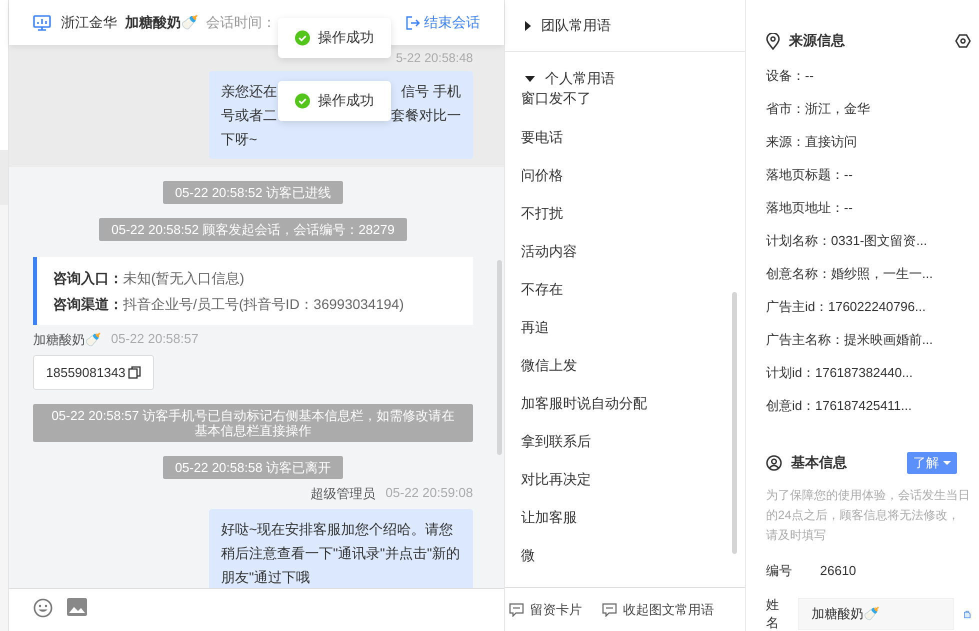  What do you see at coordinates (77, 607) in the screenshot?
I see `image-icon` at bounding box center [77, 607].